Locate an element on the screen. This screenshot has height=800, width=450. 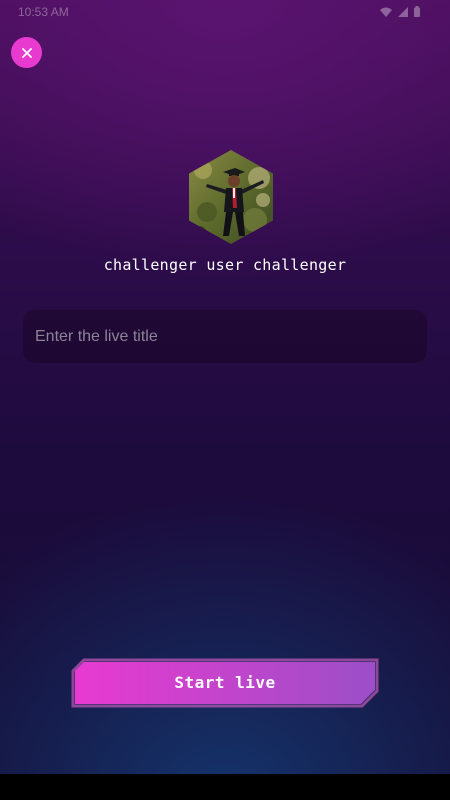
wifi-icon is located at coordinates (386, 12).